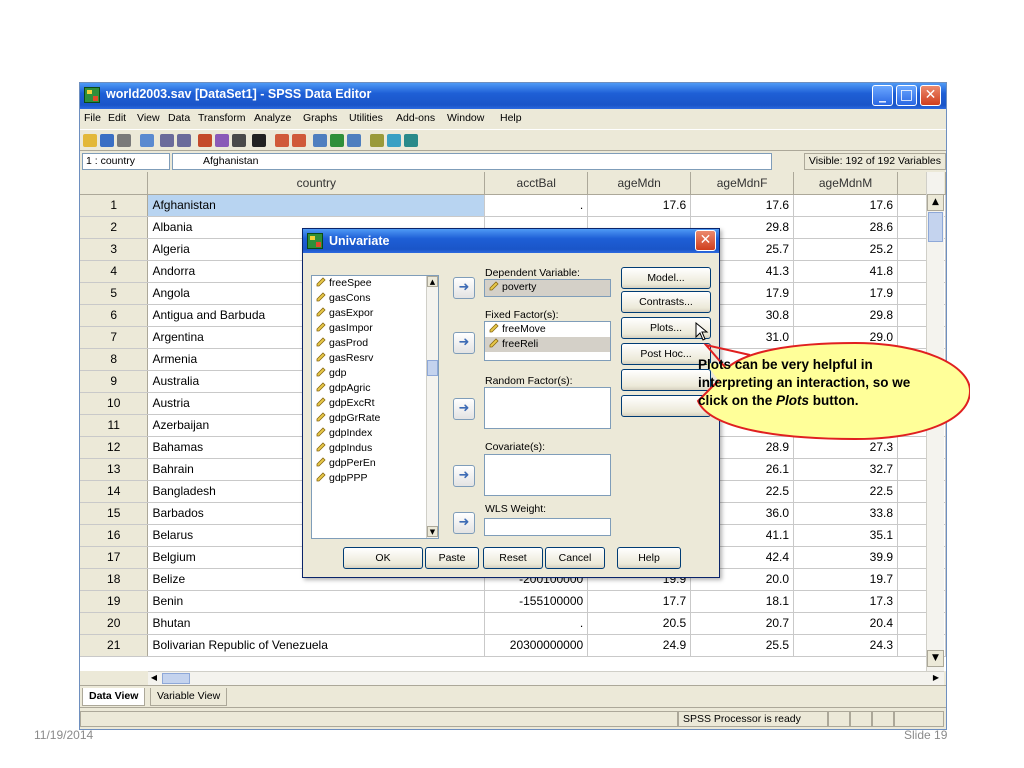 The width and height of the screenshot is (1024, 768). Describe the element at coordinates (337, 140) in the screenshot. I see `weight-cases-icon` at that location.